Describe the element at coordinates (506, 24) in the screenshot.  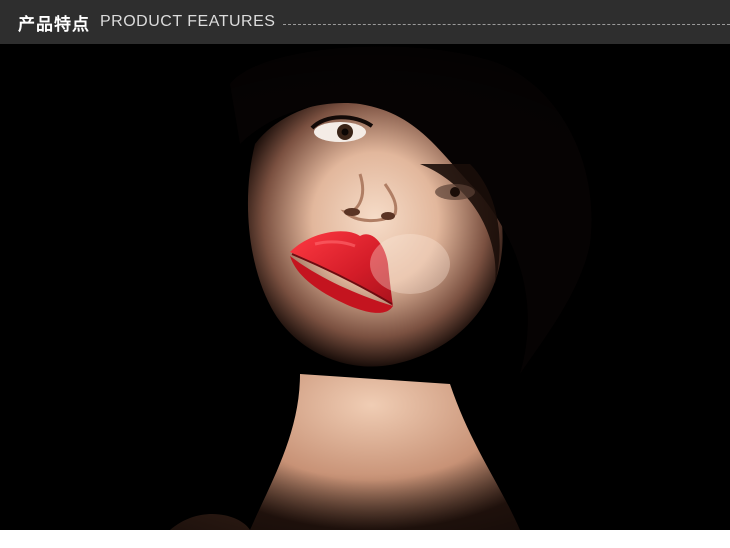
I see `header-dashed-divider` at that location.